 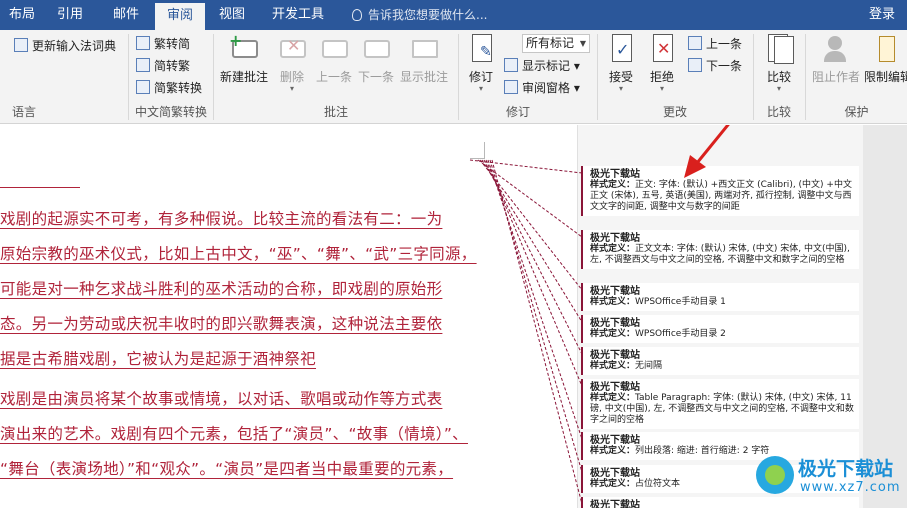 What do you see at coordinates (477, 150) in the screenshot?
I see `page-corner-marker` at bounding box center [477, 150].